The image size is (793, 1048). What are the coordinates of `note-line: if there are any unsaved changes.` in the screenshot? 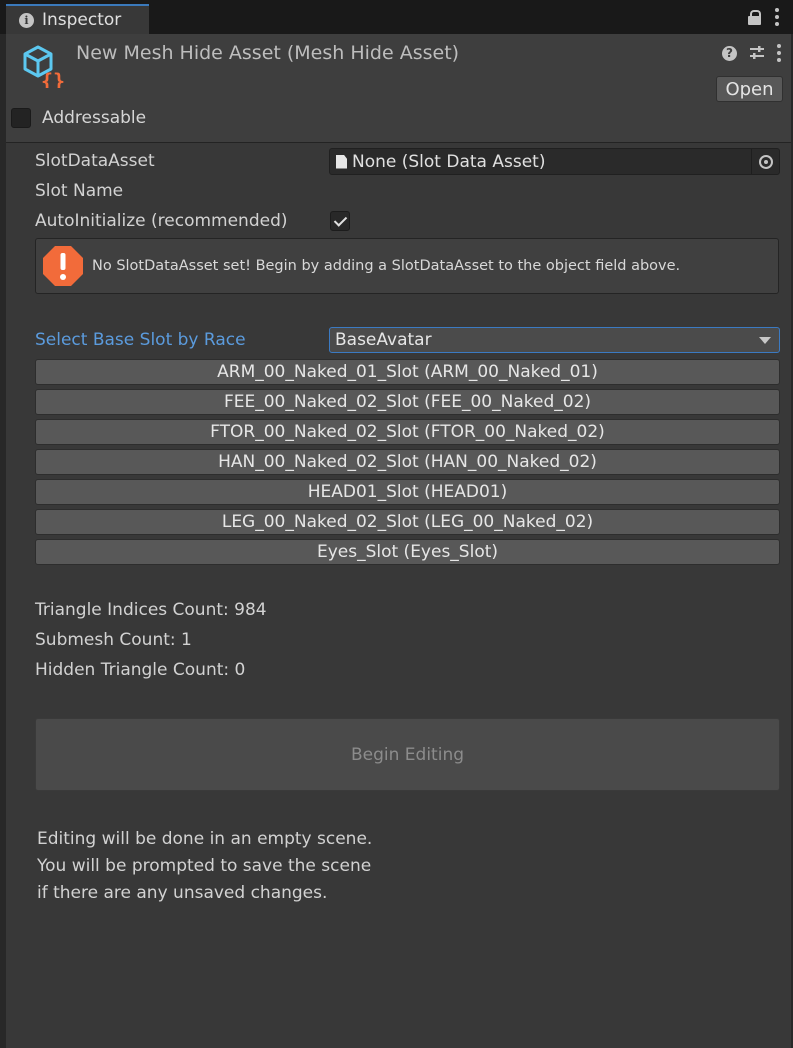 It's located at (182, 893).